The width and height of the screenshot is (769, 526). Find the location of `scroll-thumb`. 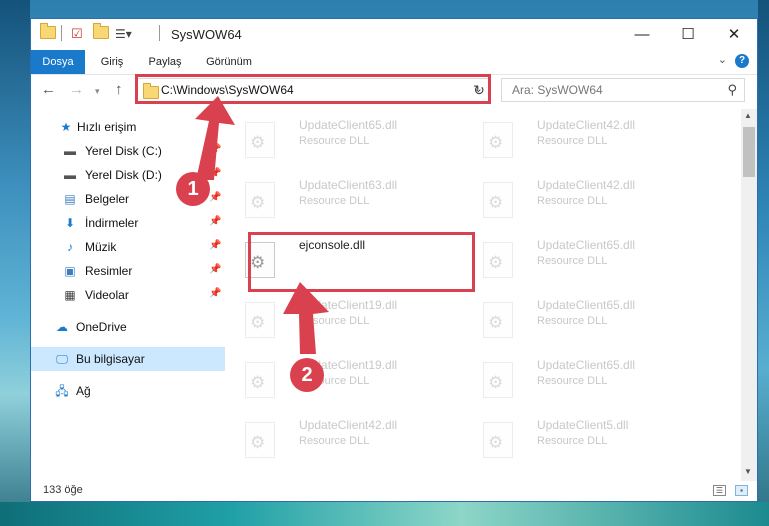

scroll-thumb is located at coordinates (749, 152).